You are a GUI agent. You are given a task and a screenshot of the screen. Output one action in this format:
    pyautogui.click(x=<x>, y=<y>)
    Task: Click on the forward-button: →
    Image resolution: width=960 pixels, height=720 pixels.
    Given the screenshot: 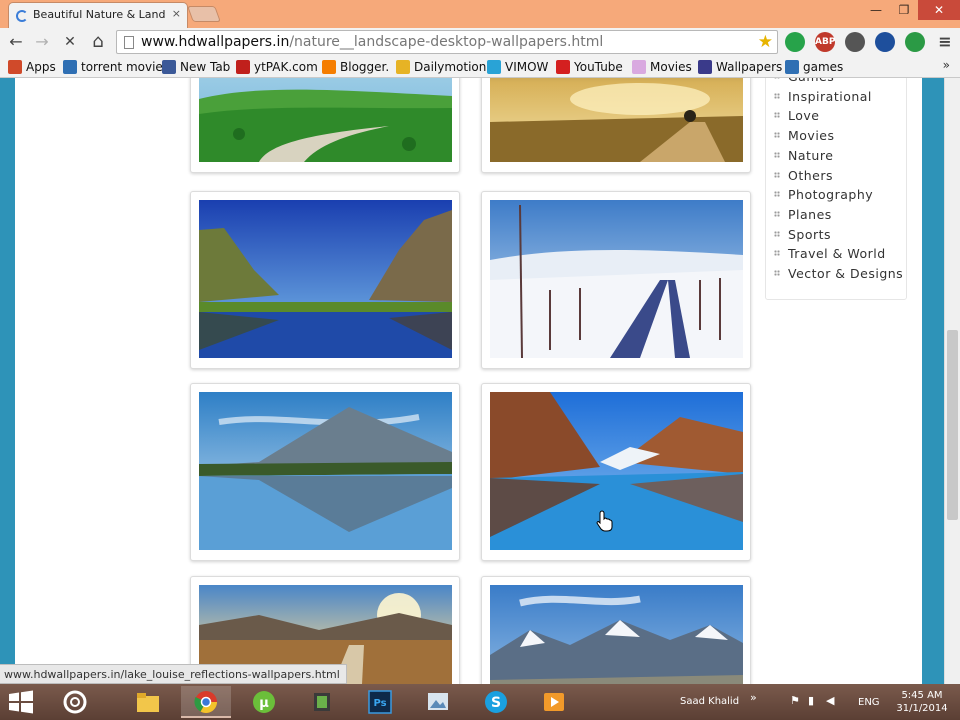 What is the action you would take?
    pyautogui.click(x=42, y=42)
    